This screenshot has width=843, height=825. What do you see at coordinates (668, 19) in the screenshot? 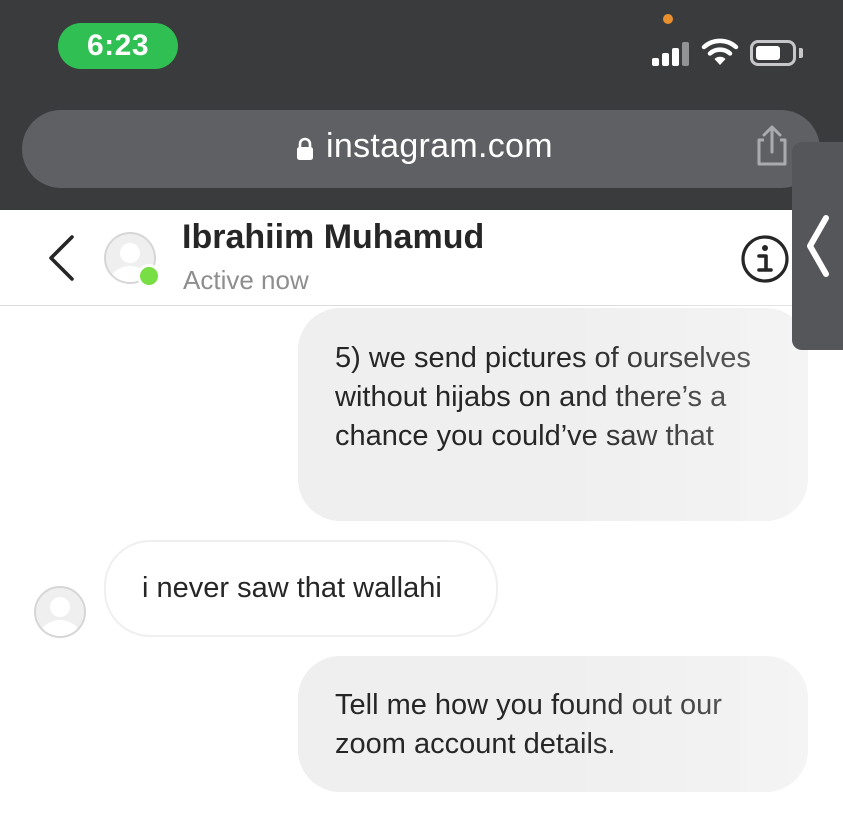
I see `camera-indicator-icon` at bounding box center [668, 19].